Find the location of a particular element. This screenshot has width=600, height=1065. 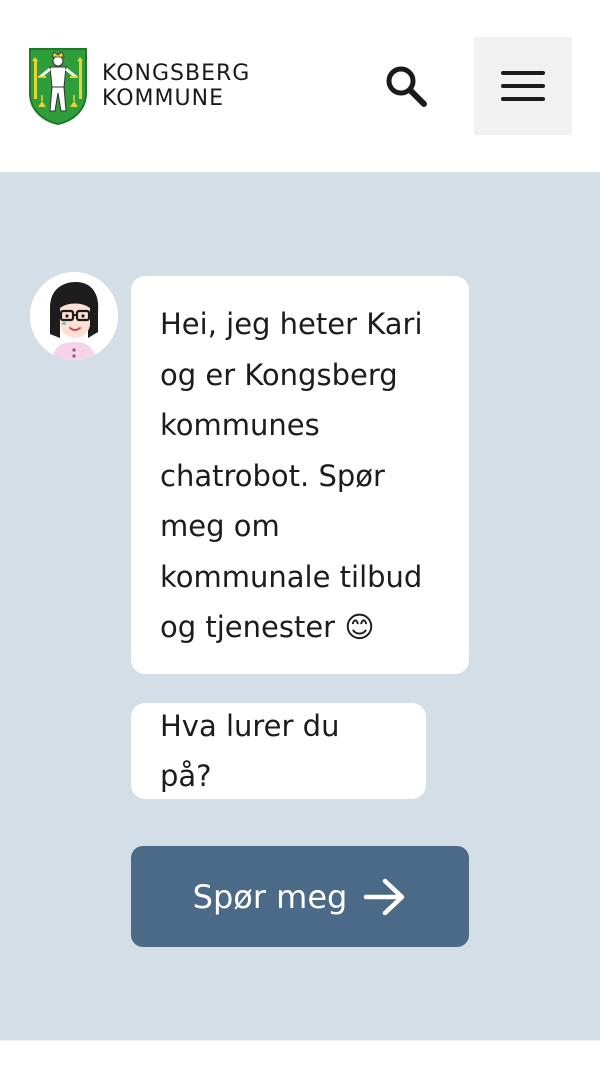

chatbot-question-message: Hva lurer du på? is located at coordinates (278, 751).